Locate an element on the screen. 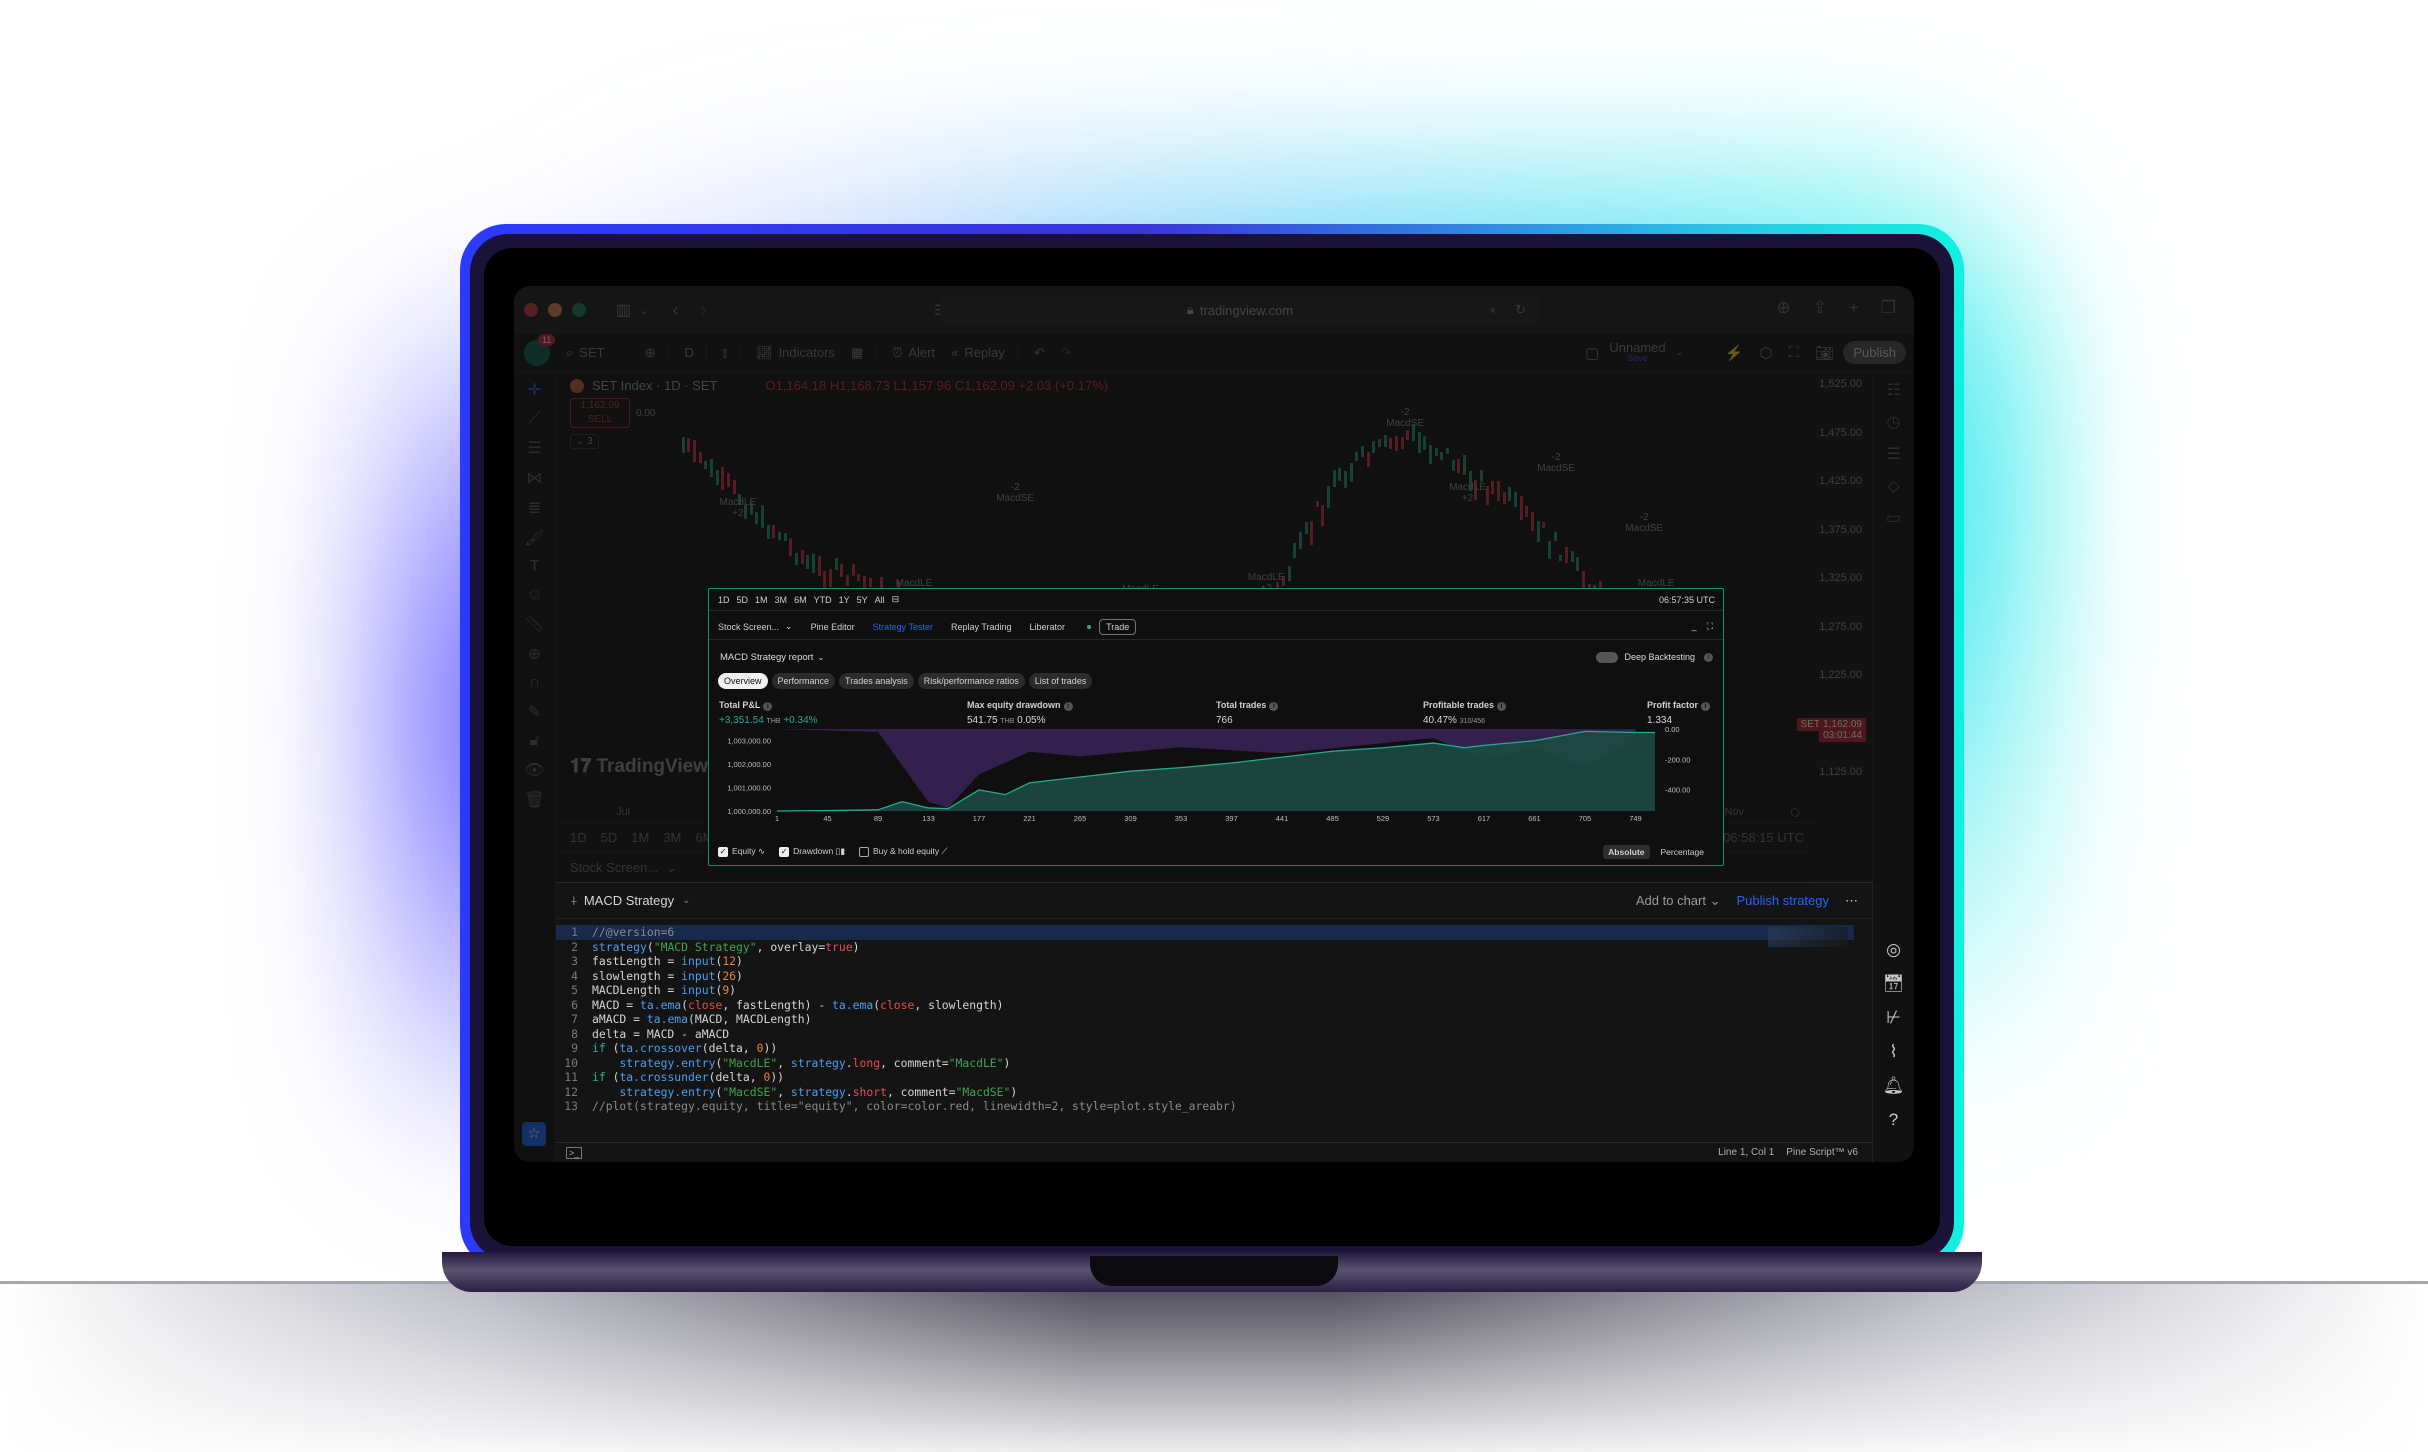 The width and height of the screenshot is (2428, 1452). report-title: MACD Strategy report is located at coordinates (766, 657).